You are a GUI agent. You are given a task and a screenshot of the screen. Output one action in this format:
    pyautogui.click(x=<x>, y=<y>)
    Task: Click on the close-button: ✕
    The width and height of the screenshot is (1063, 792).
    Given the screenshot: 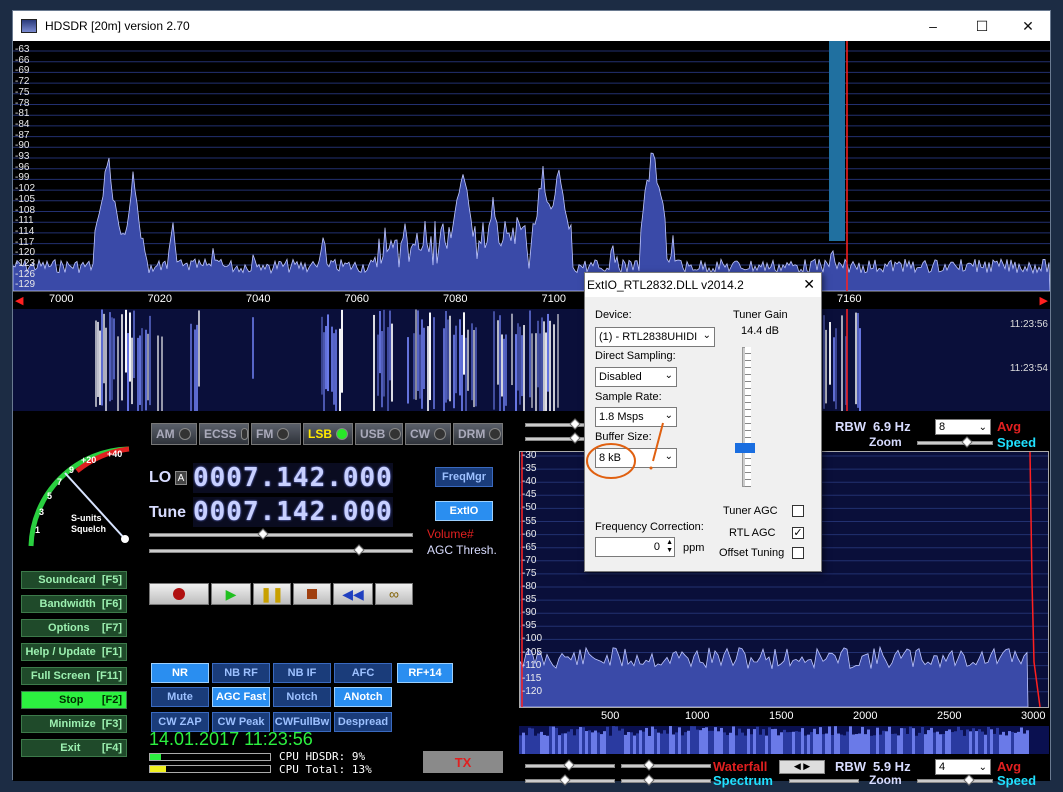 What is the action you would take?
    pyautogui.click(x=1028, y=26)
    